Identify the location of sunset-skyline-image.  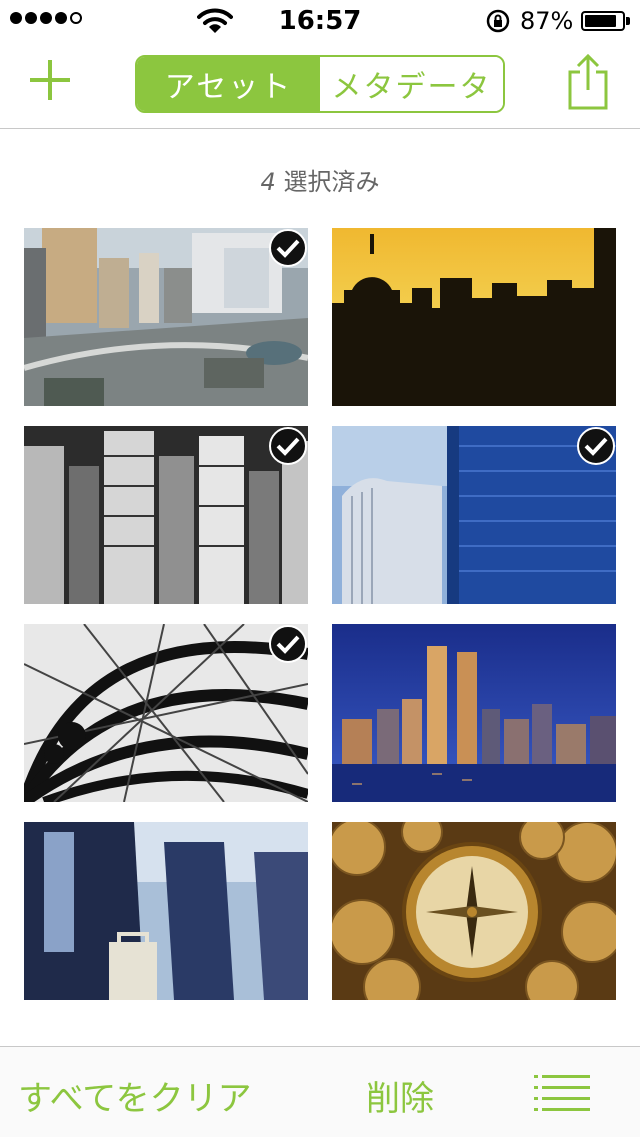
(474, 317).